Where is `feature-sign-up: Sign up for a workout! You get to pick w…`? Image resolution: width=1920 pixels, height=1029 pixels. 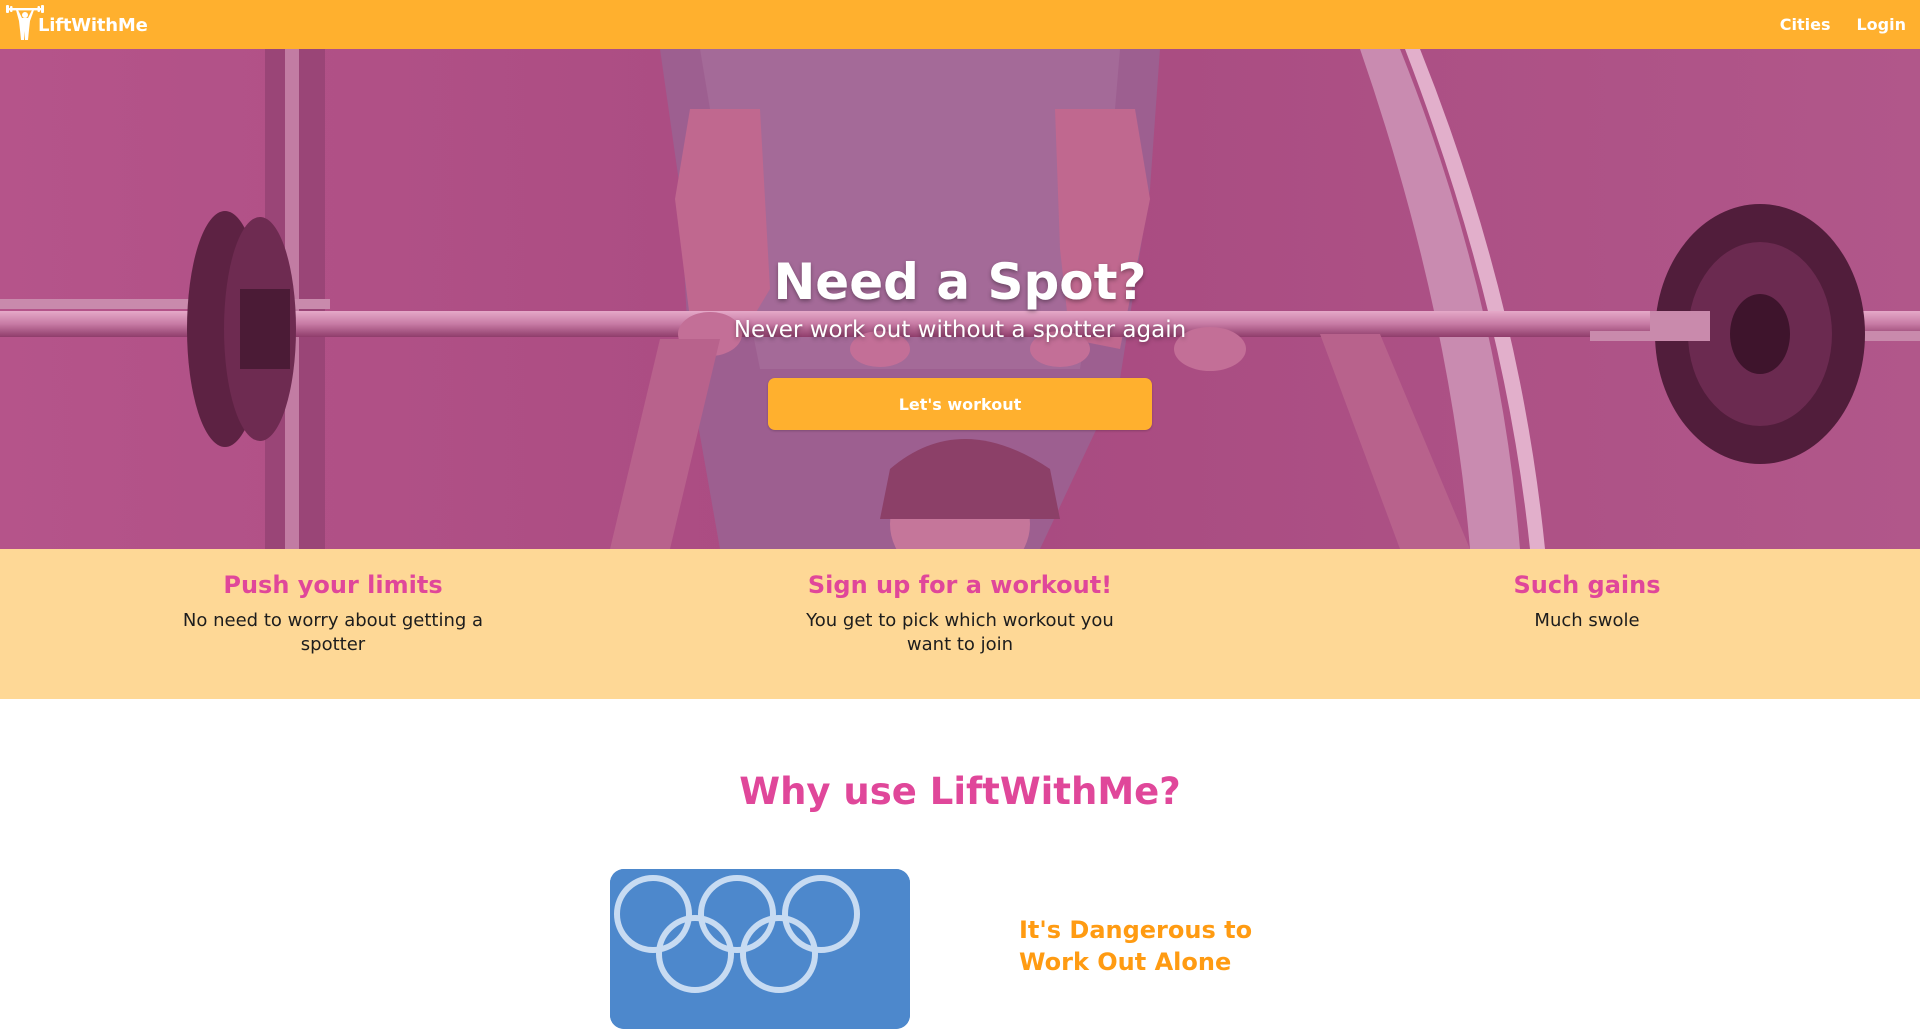 feature-sign-up: Sign up for a workout! You get to pick w… is located at coordinates (960, 614).